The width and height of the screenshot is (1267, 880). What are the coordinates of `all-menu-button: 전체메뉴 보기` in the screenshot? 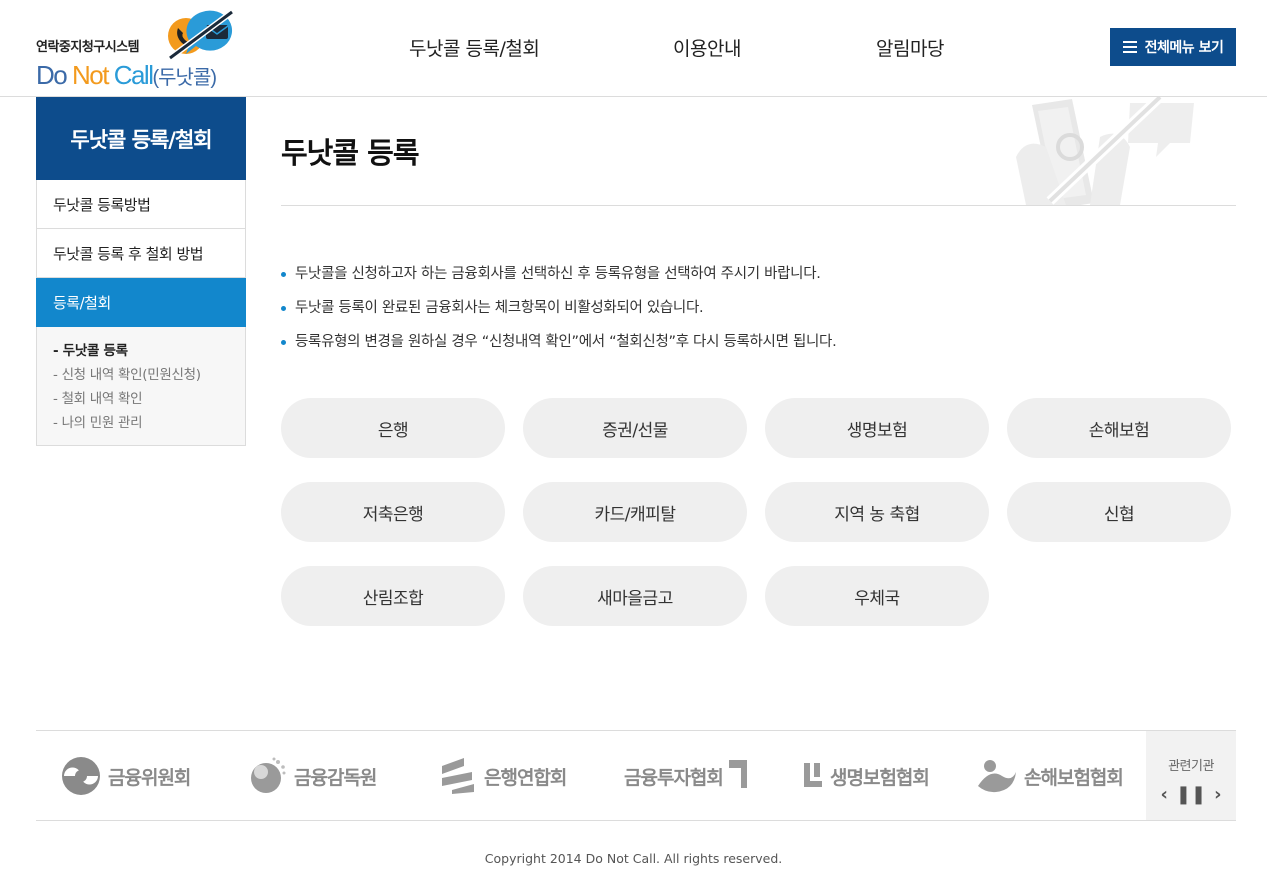 It's located at (1173, 47).